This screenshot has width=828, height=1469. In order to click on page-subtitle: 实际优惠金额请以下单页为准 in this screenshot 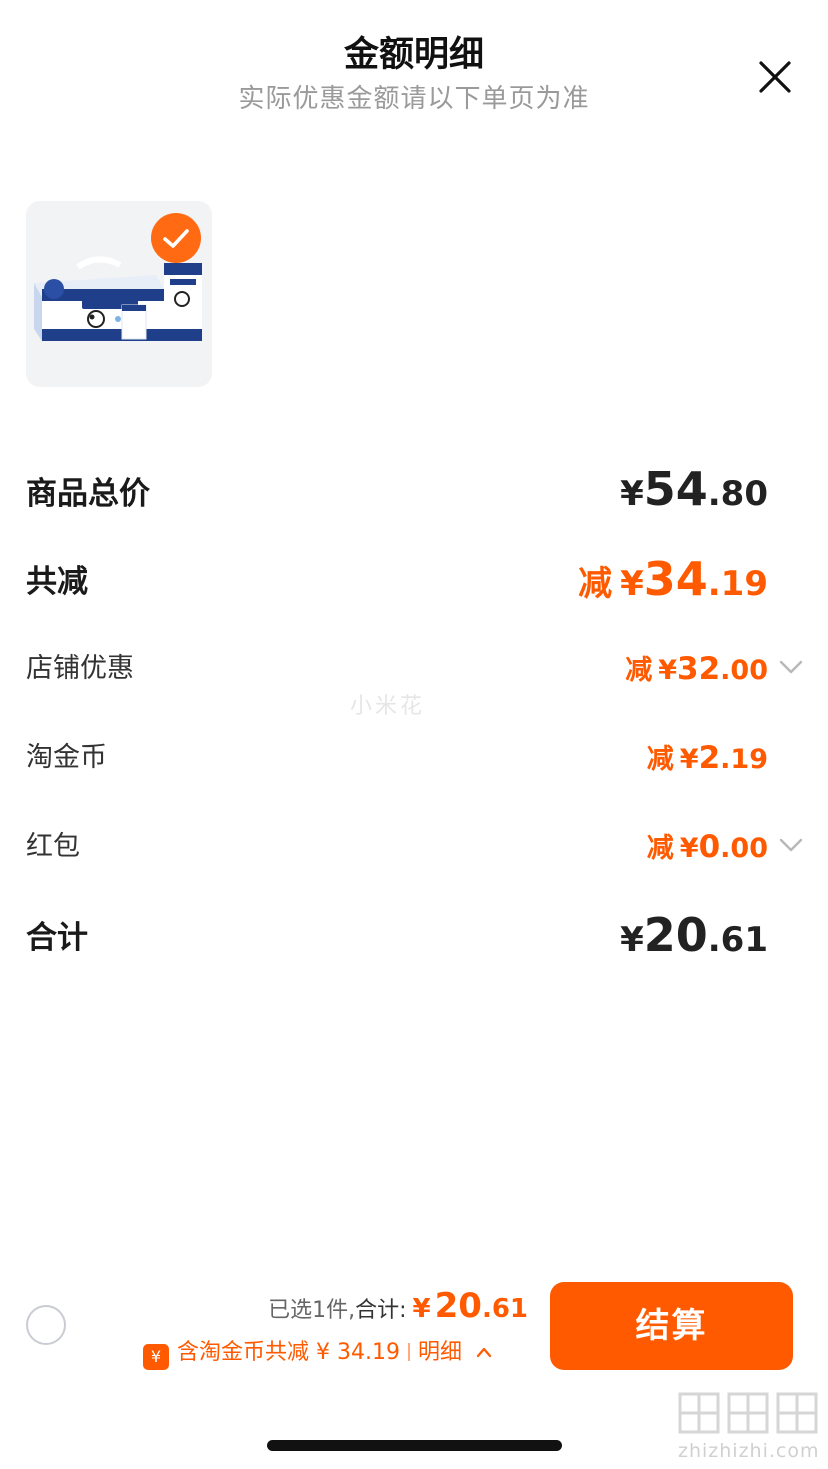, I will do `click(414, 99)`.